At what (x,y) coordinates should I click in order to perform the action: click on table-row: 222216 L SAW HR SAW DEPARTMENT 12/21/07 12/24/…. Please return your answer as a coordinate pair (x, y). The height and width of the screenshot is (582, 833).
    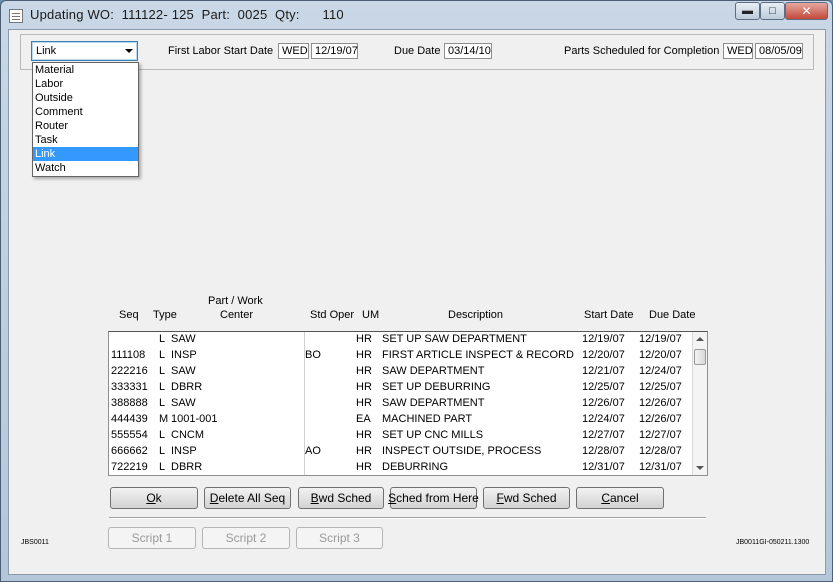
    Looking at the image, I should click on (400, 372).